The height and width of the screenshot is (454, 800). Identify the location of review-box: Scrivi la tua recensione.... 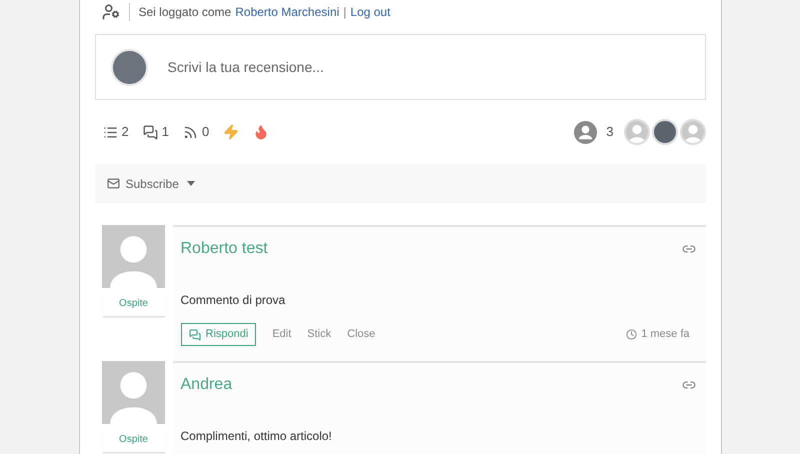
(400, 67).